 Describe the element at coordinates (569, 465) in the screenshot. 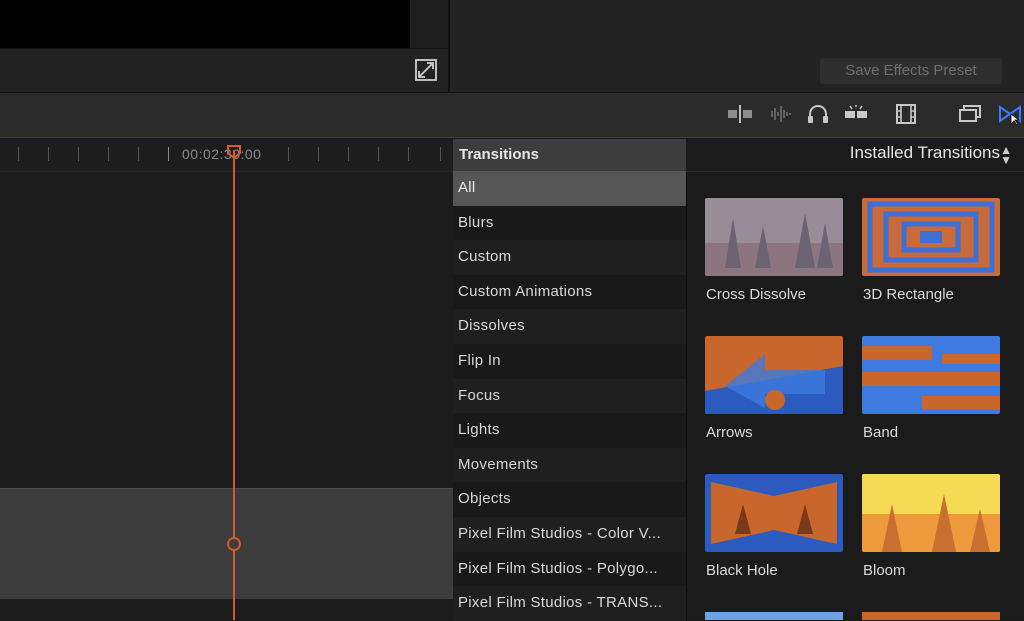

I see `category-item: Movements` at that location.